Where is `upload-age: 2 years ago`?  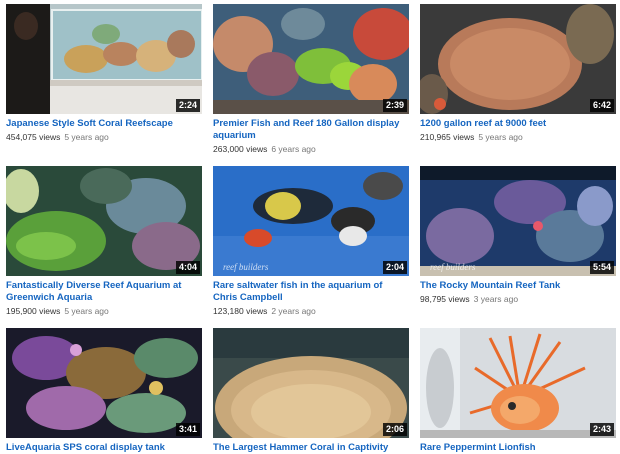
upload-age: 2 years ago is located at coordinates (293, 311).